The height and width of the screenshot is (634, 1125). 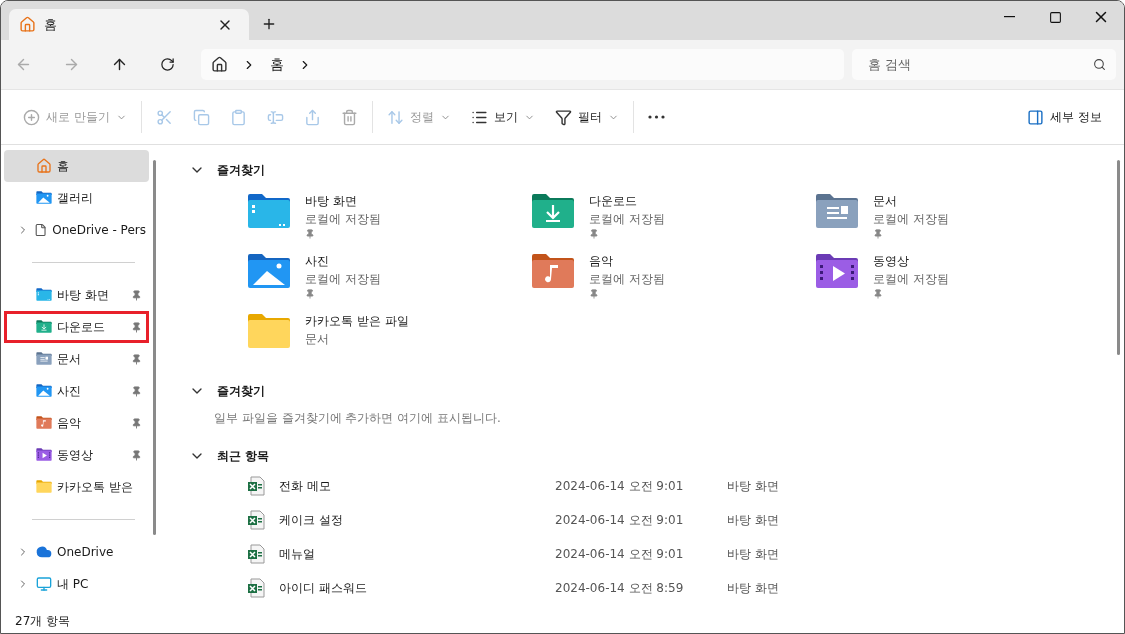 I want to click on folder-name: 문서, so click(x=885, y=201).